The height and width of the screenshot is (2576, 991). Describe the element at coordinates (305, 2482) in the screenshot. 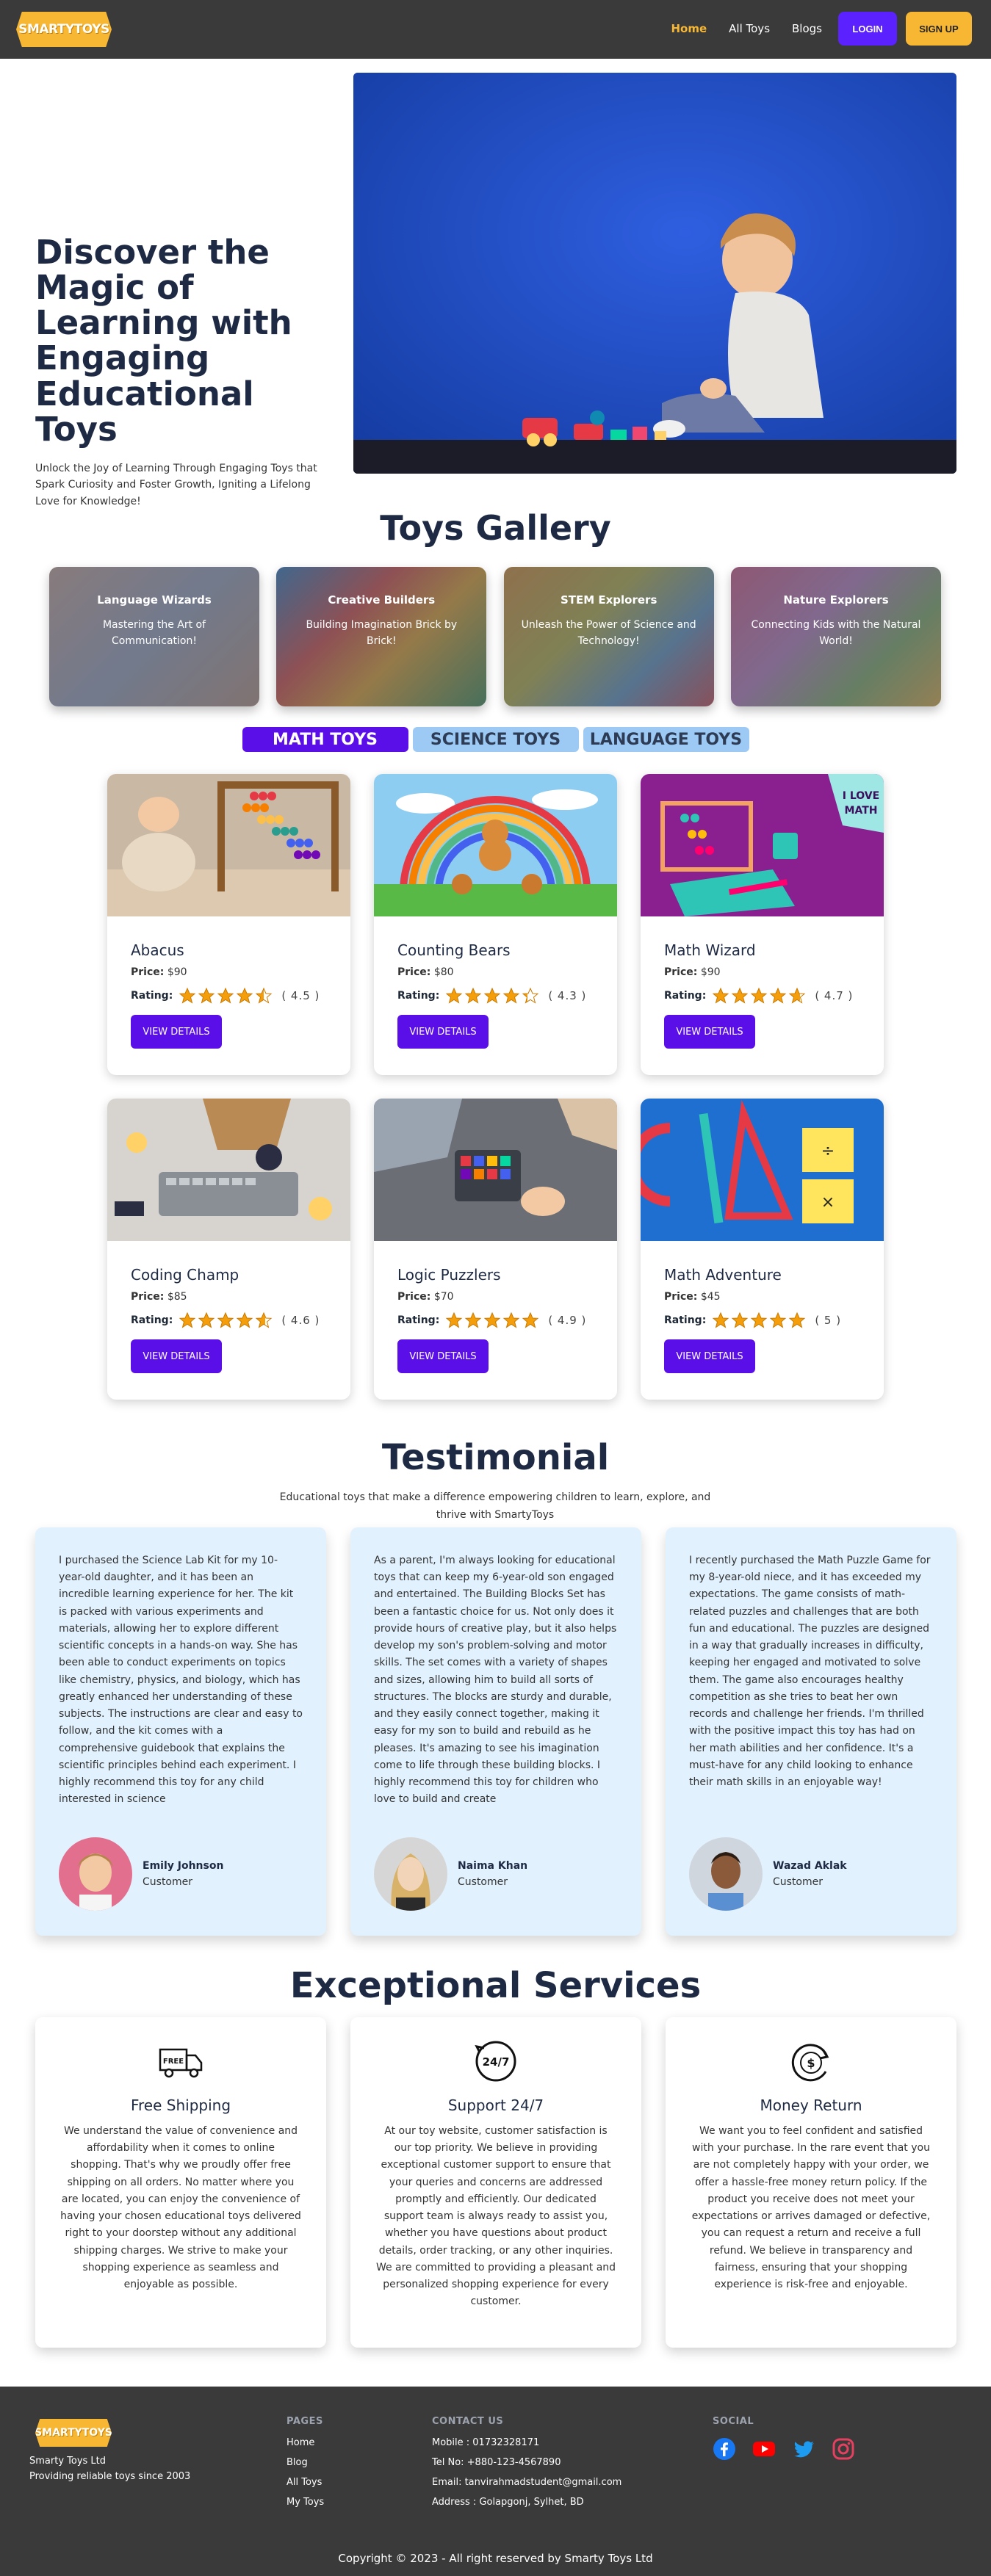

I see `footer-link-all-toys: All Toys` at that location.